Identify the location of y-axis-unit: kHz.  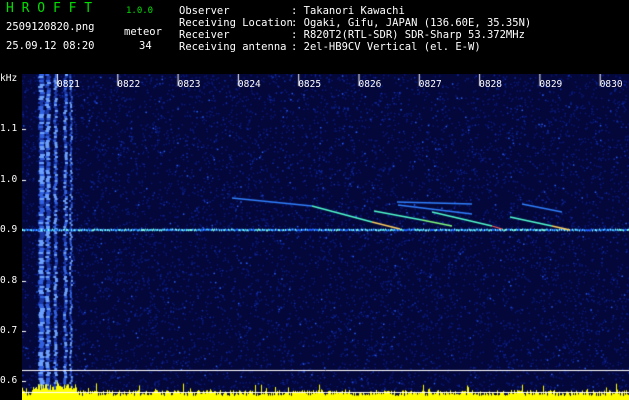
(9, 78).